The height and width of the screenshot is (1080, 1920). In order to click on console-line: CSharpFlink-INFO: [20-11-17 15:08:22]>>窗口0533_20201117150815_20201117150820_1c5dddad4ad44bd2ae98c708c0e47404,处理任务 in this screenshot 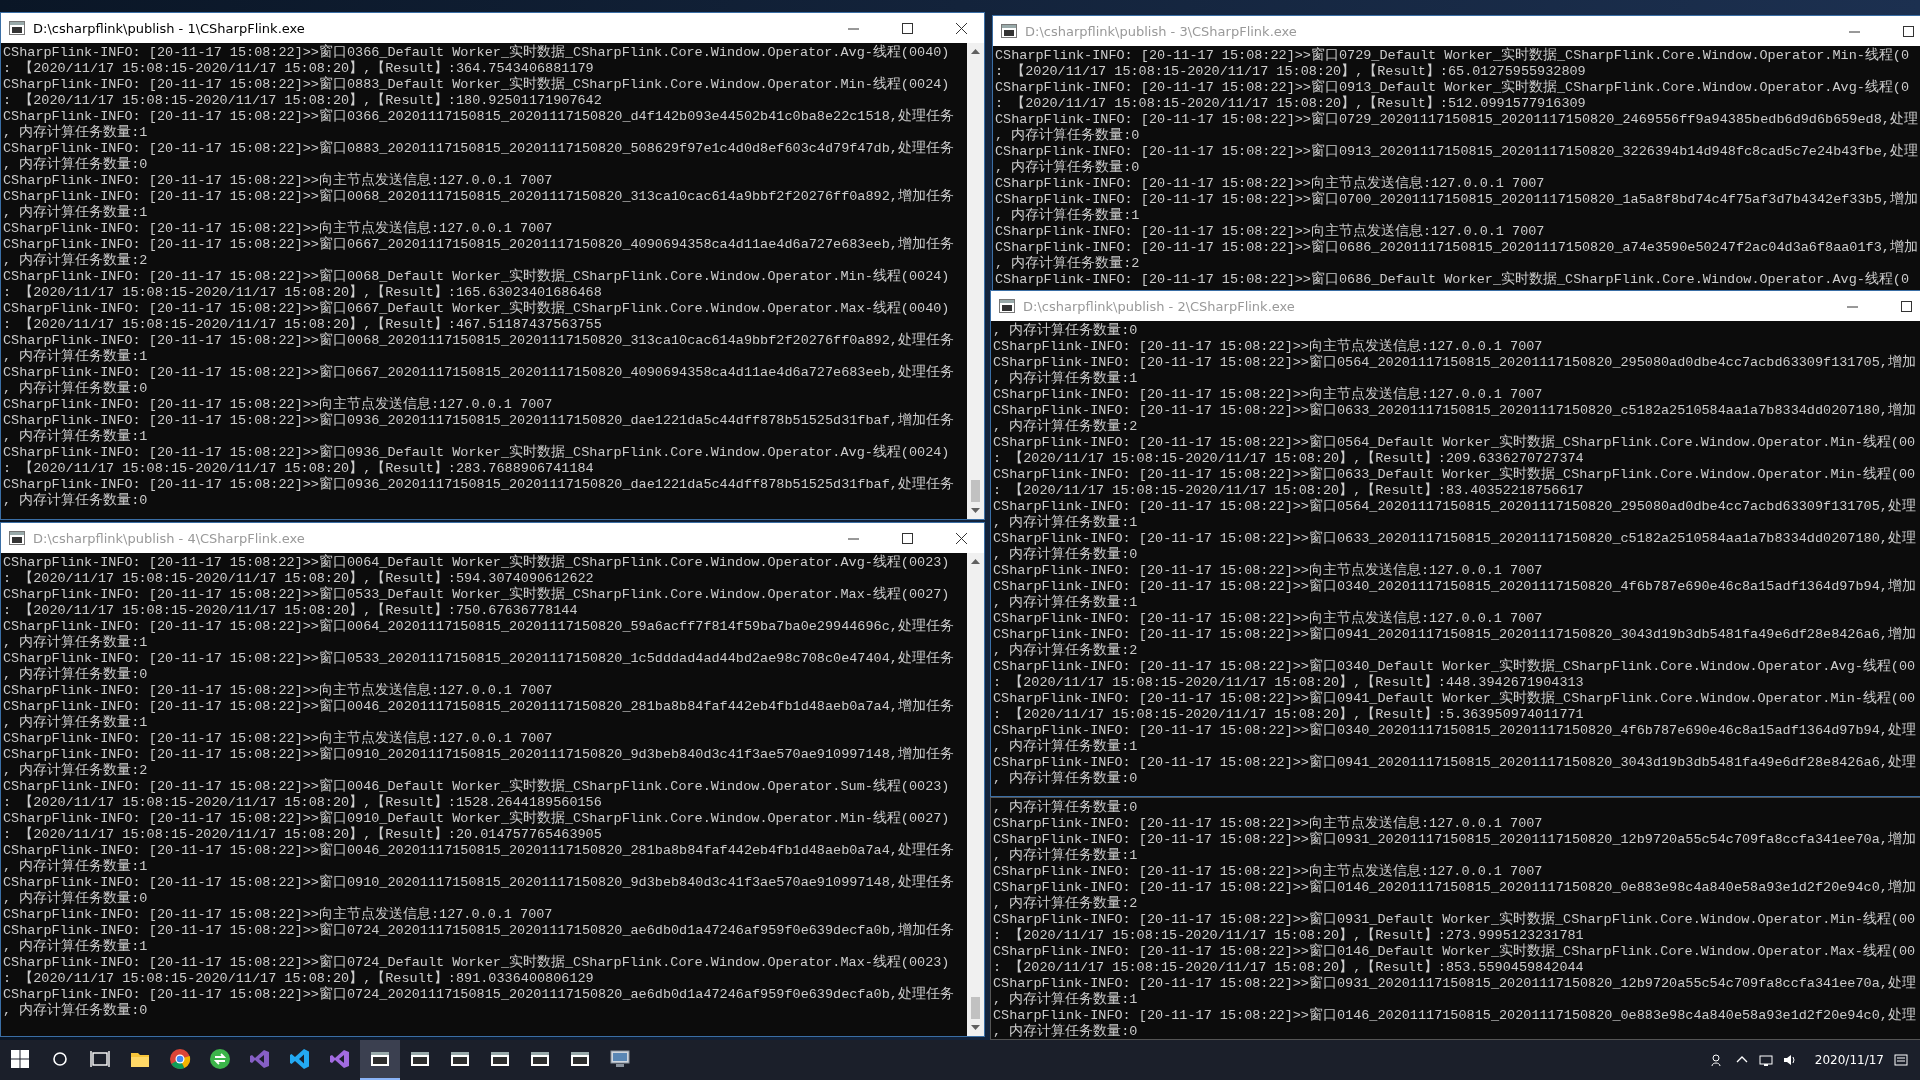, I will do `click(479, 658)`.